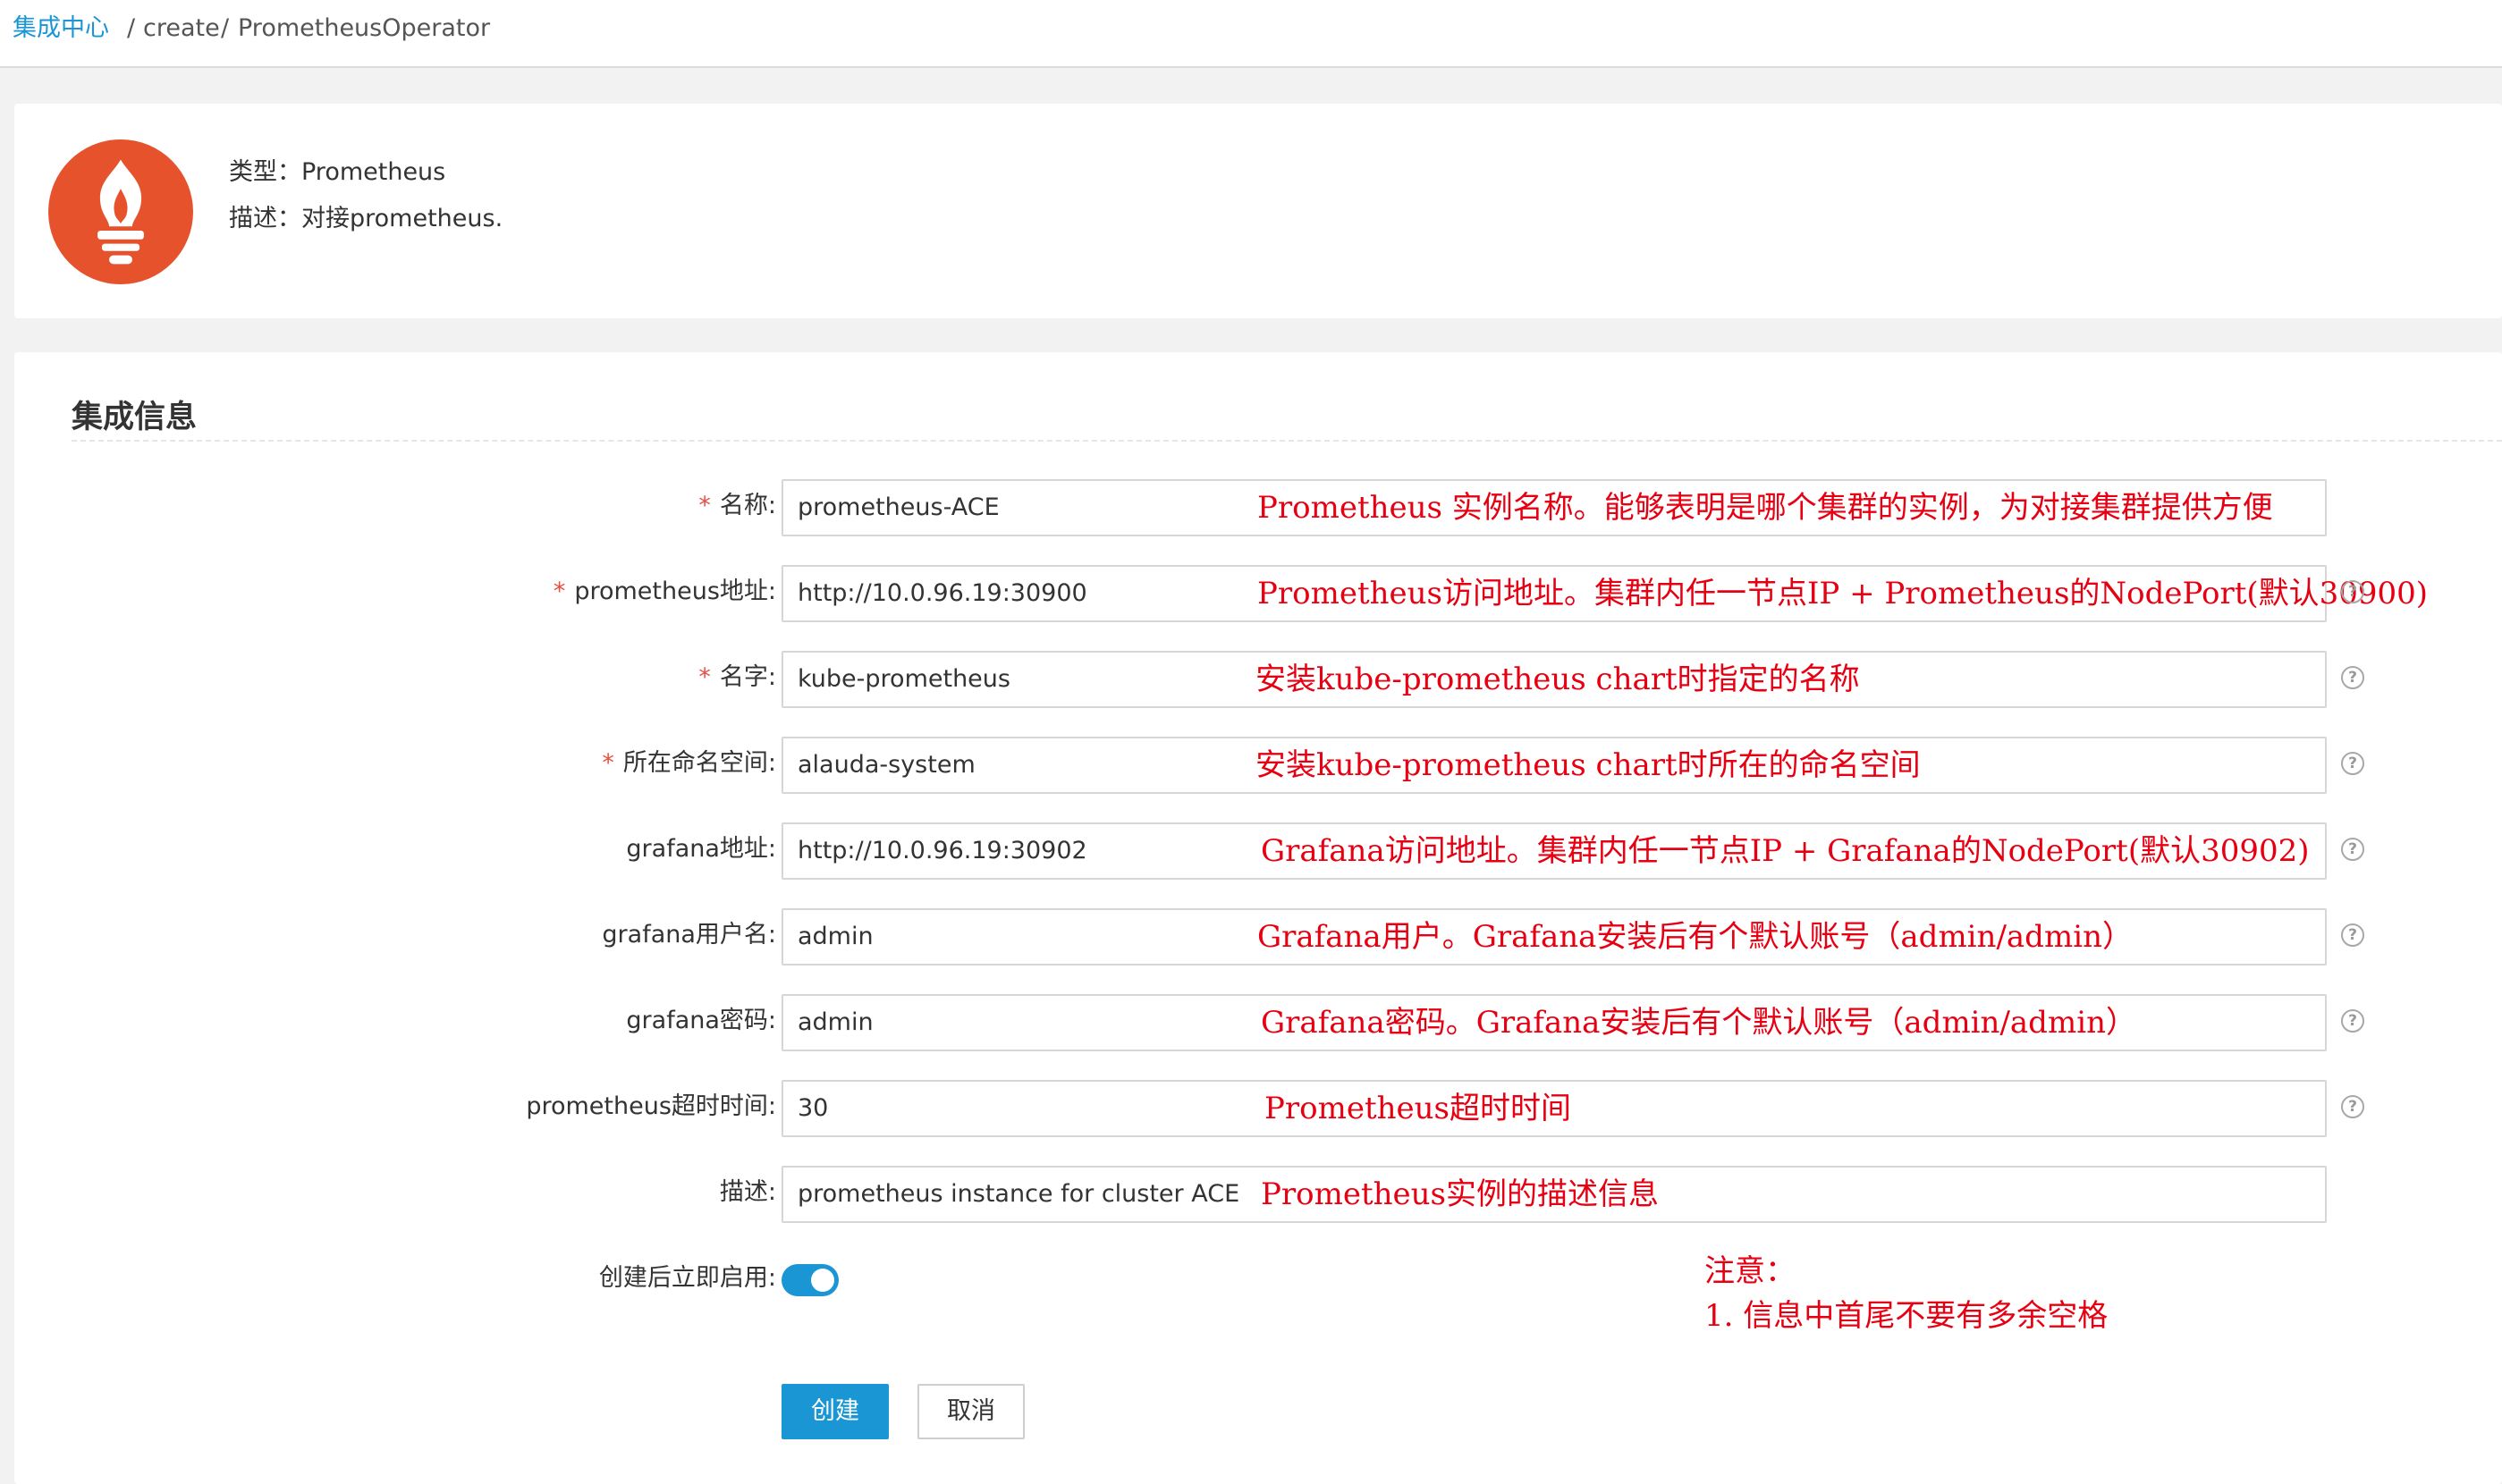 This screenshot has width=2502, height=1484. I want to click on form-row-prometheus-timeout: prometheus超时时间: 30 Prometheus超时时间?, so click(1251, 1108).